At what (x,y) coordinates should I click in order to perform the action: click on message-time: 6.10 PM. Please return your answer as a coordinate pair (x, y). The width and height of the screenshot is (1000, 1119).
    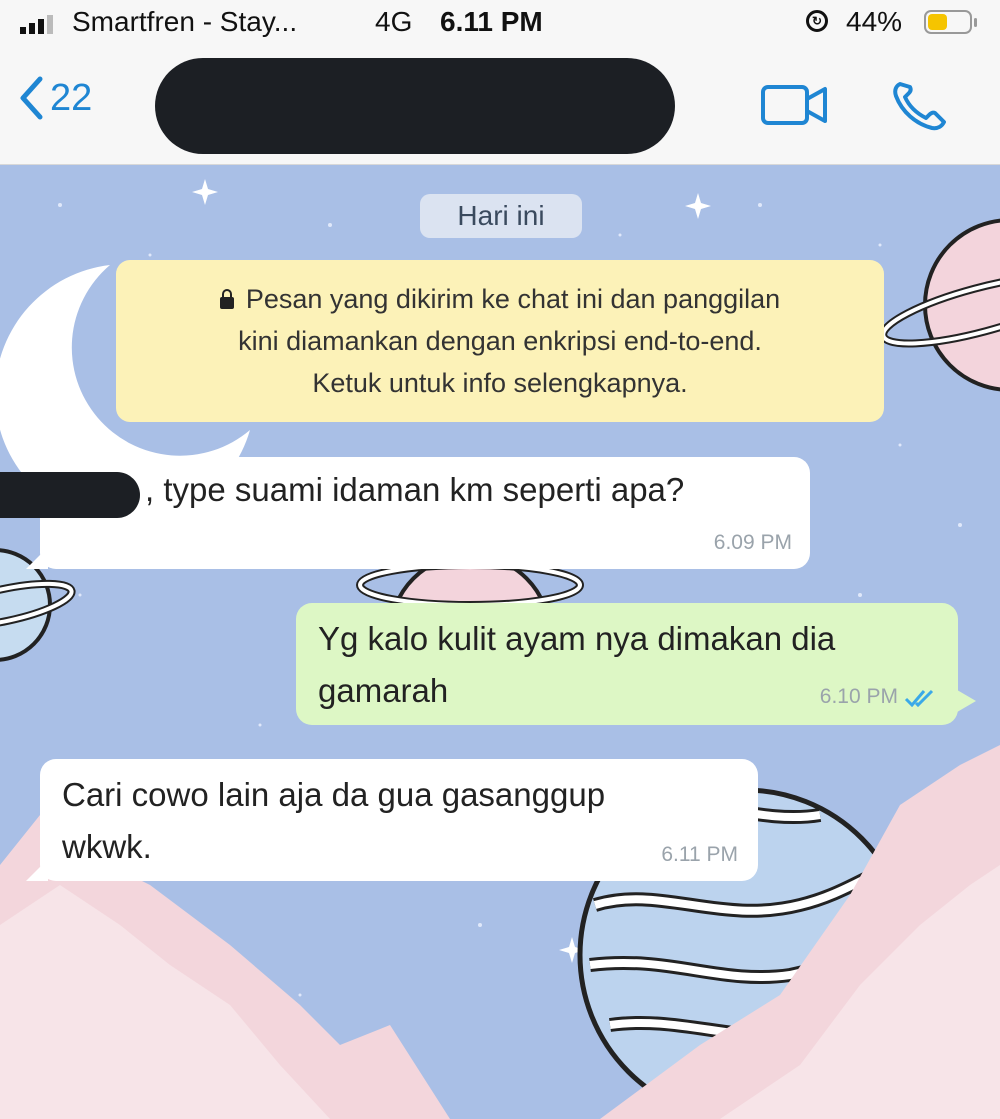
    Looking at the image, I should click on (858, 696).